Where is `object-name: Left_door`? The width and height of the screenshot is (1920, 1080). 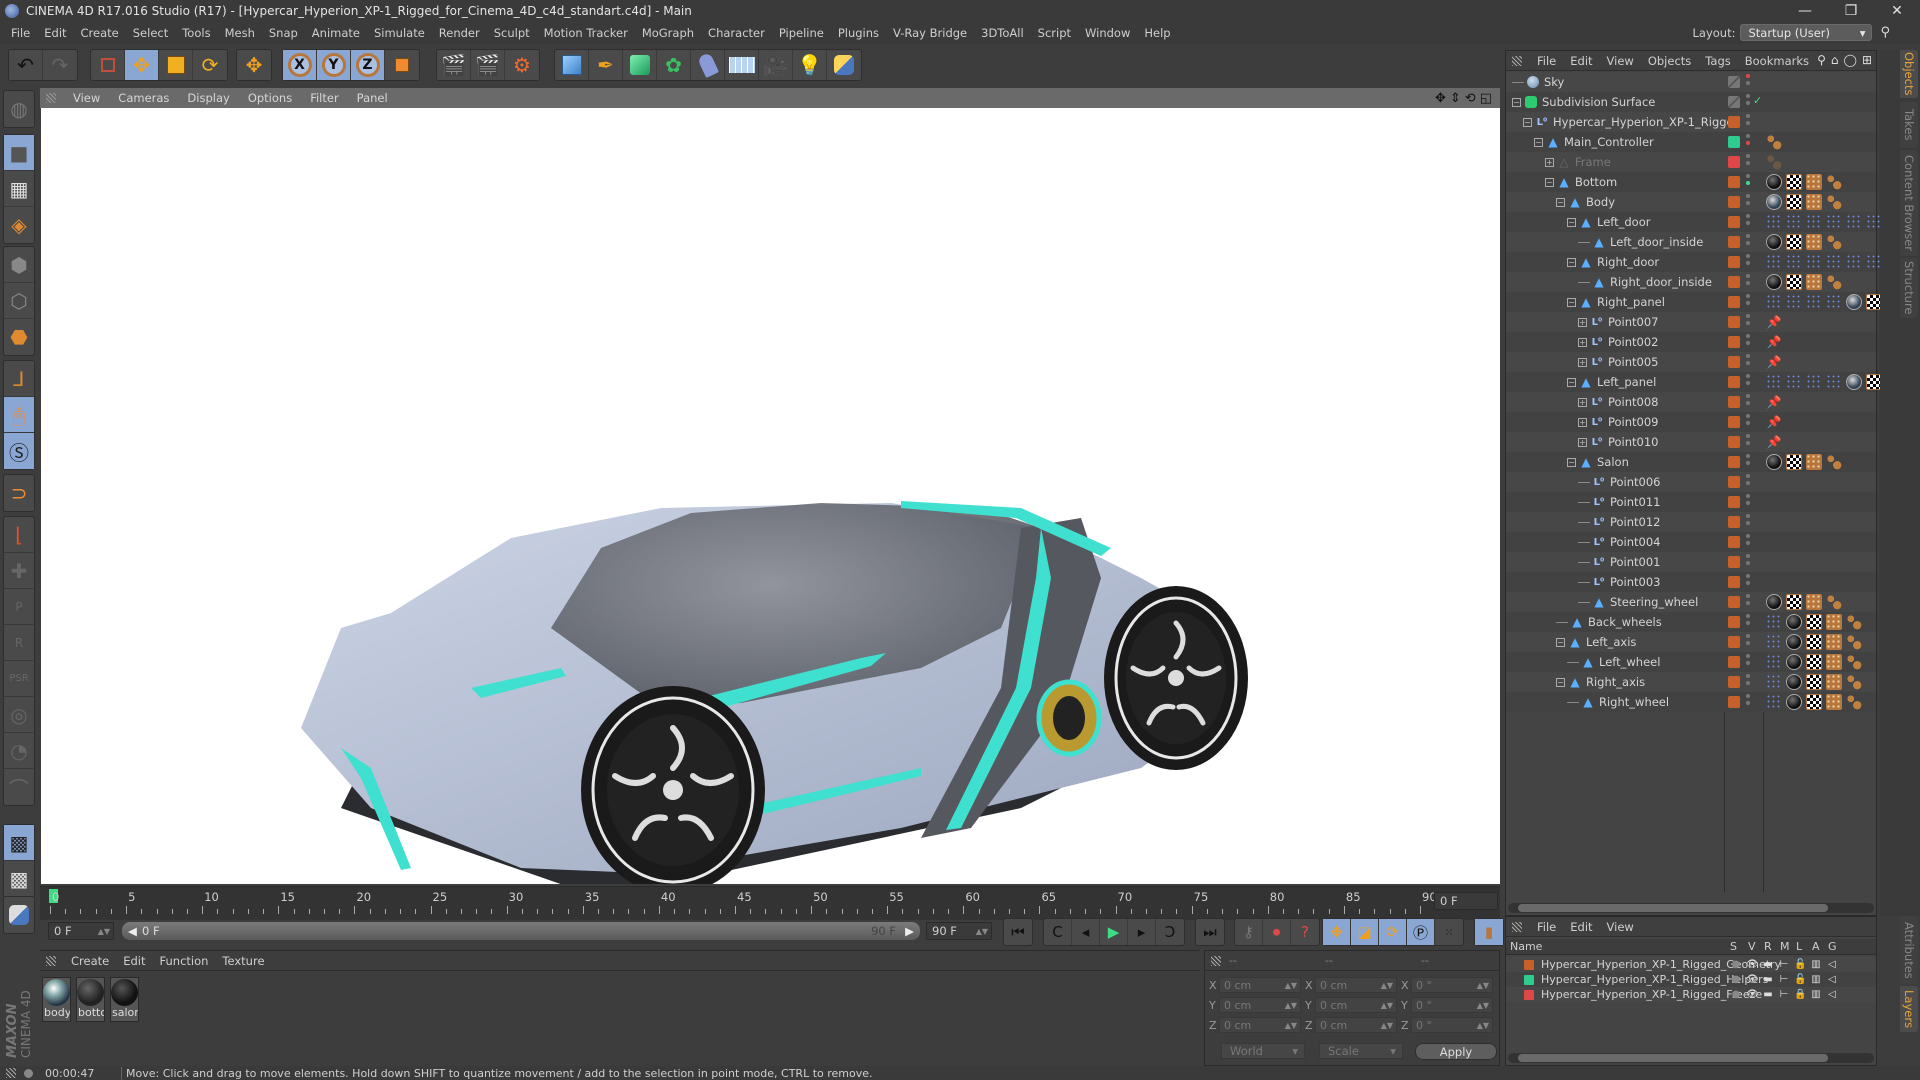
object-name: Left_door is located at coordinates (1624, 222).